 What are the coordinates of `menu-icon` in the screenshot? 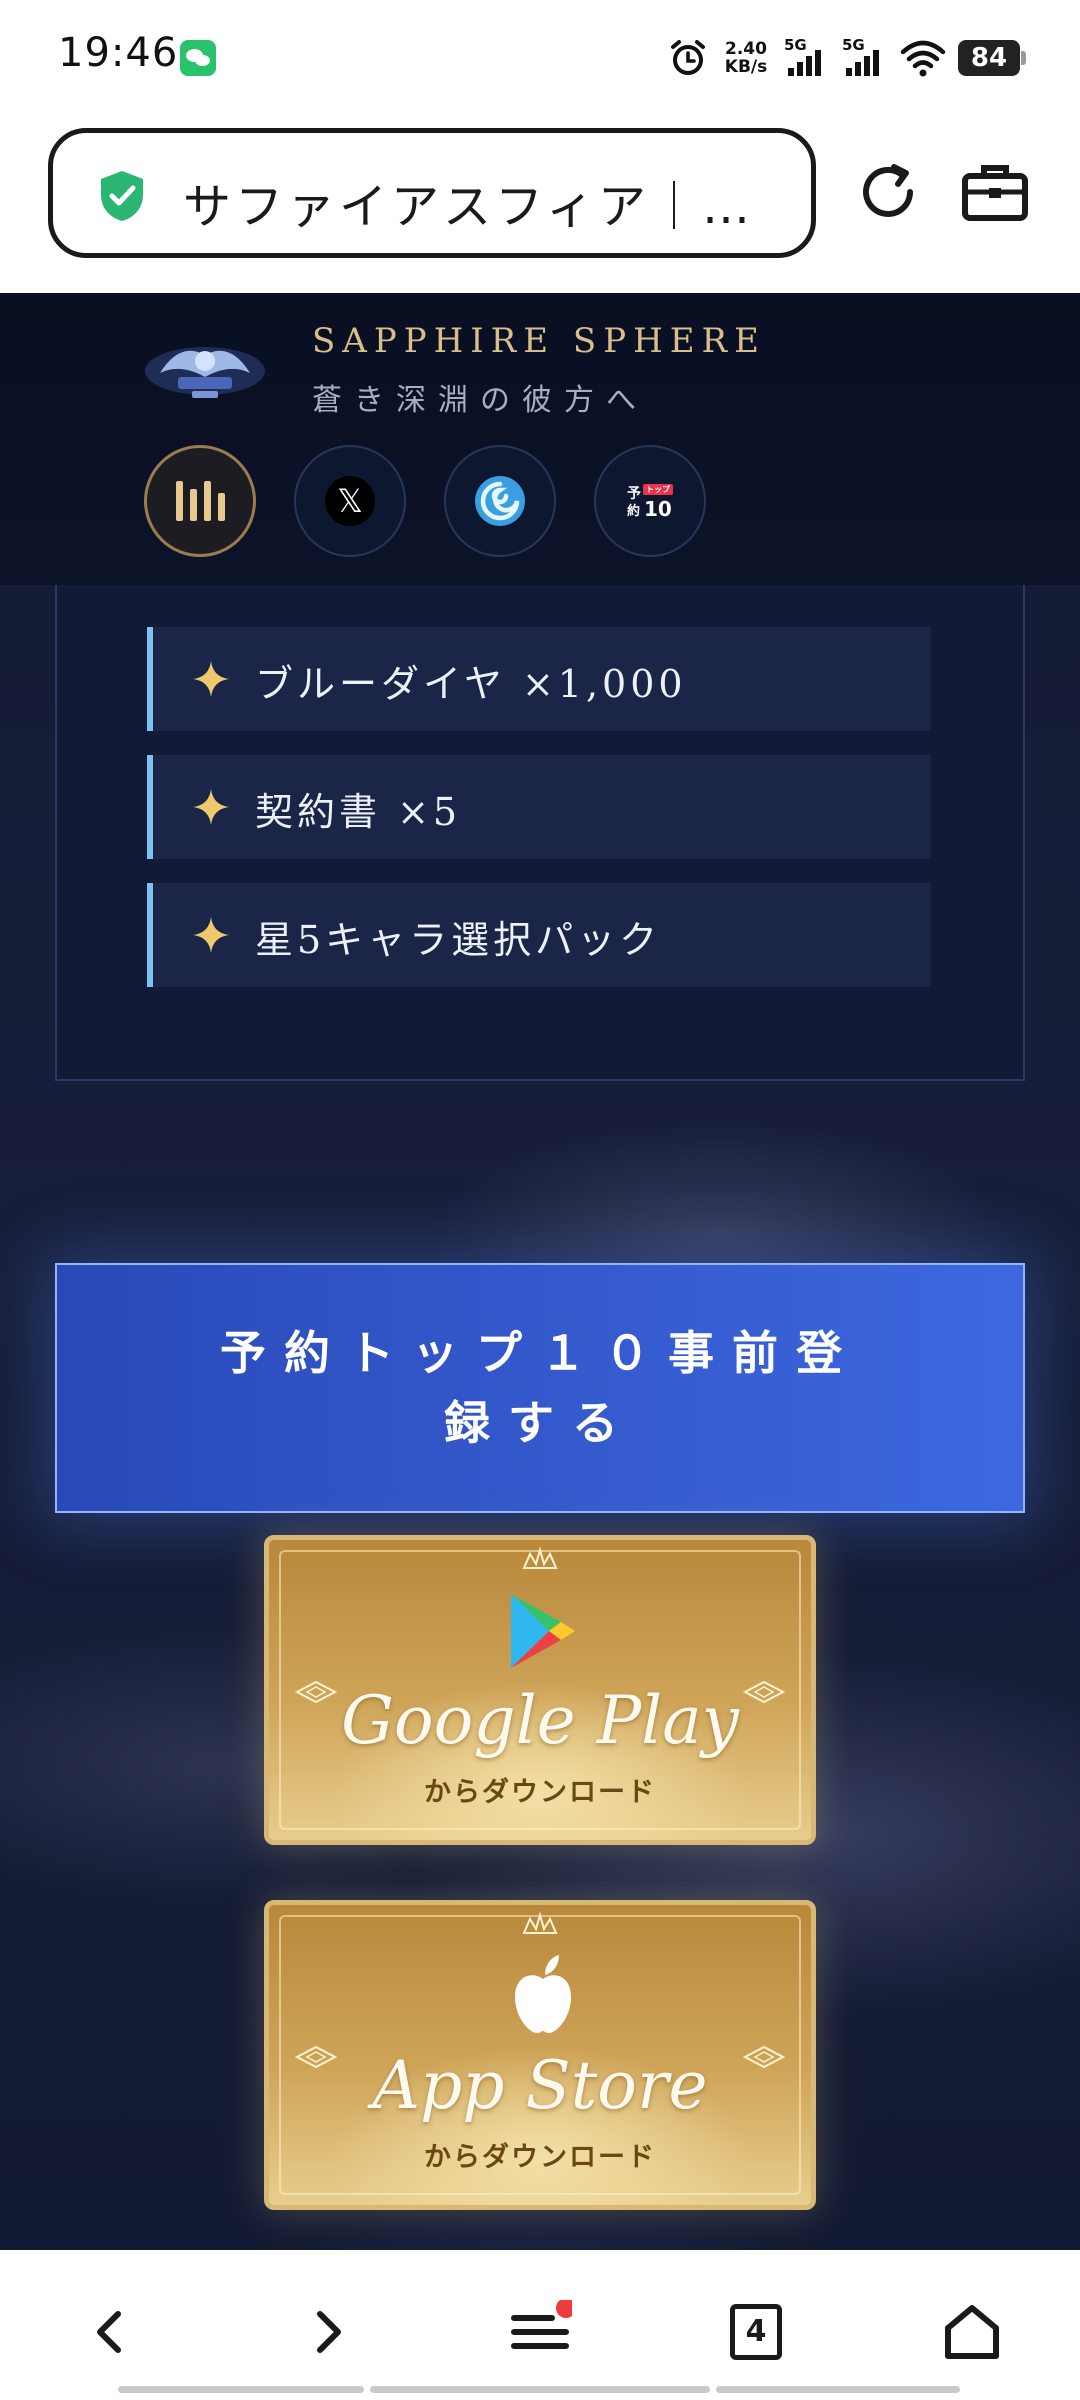 It's located at (540, 2332).